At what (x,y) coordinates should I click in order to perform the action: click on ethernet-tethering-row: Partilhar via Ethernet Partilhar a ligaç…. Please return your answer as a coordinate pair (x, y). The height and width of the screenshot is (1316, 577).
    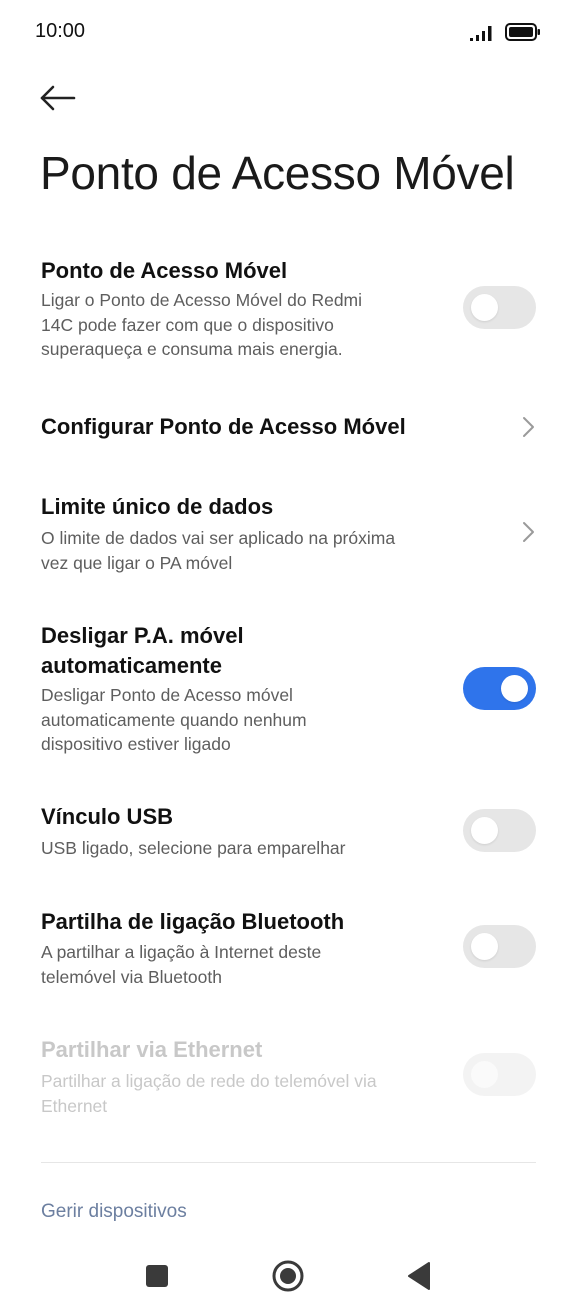
    Looking at the image, I should click on (288, 1078).